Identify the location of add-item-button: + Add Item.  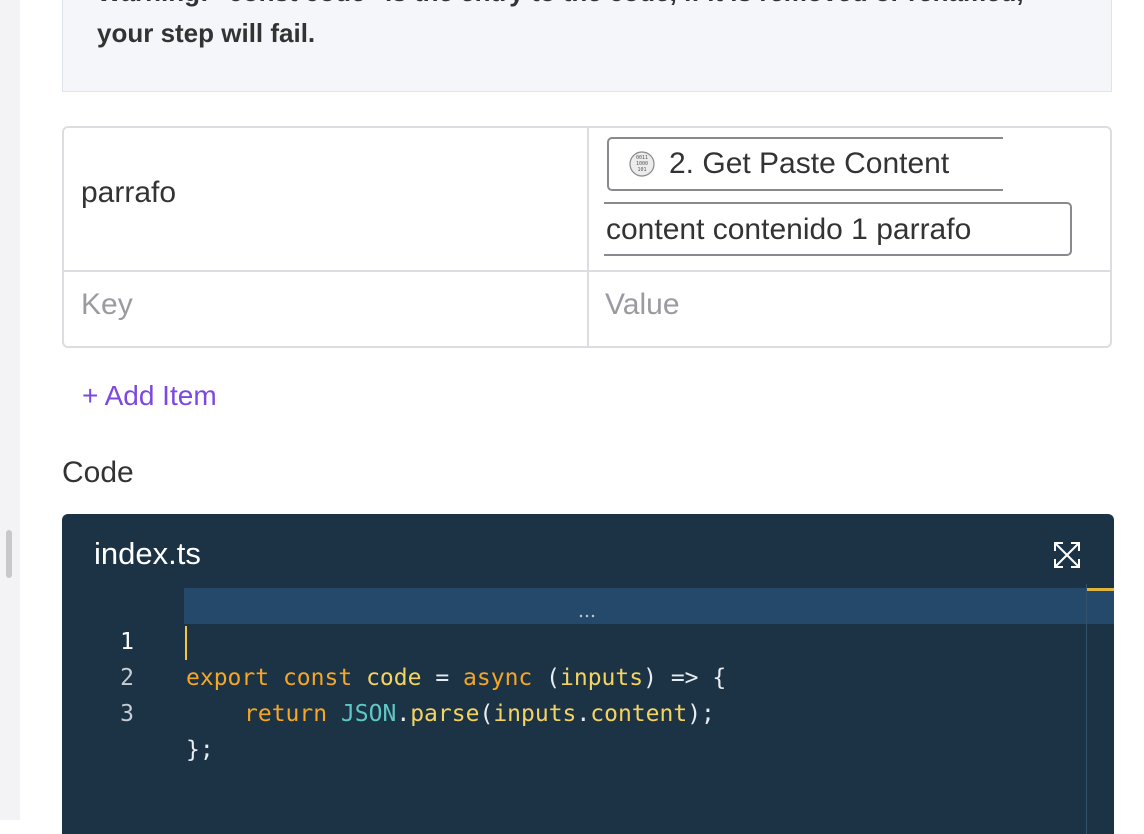
(149, 396).